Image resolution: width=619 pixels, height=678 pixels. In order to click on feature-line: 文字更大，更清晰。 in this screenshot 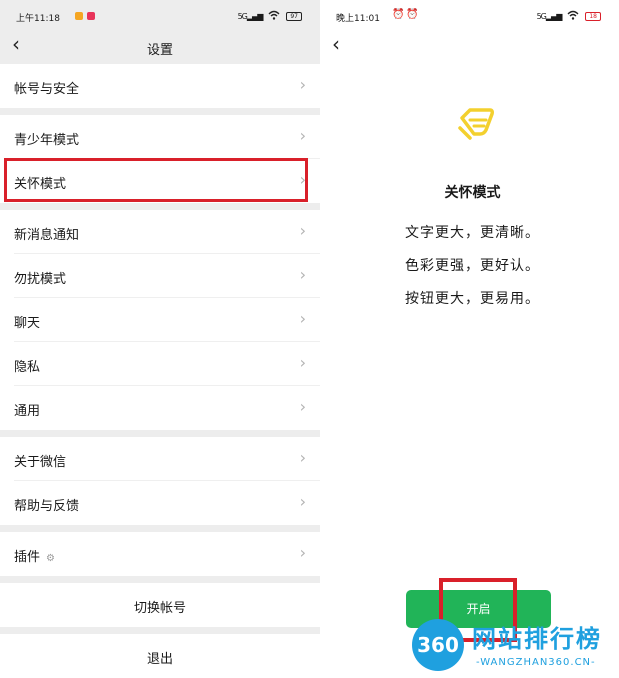, I will do `click(472, 233)`.